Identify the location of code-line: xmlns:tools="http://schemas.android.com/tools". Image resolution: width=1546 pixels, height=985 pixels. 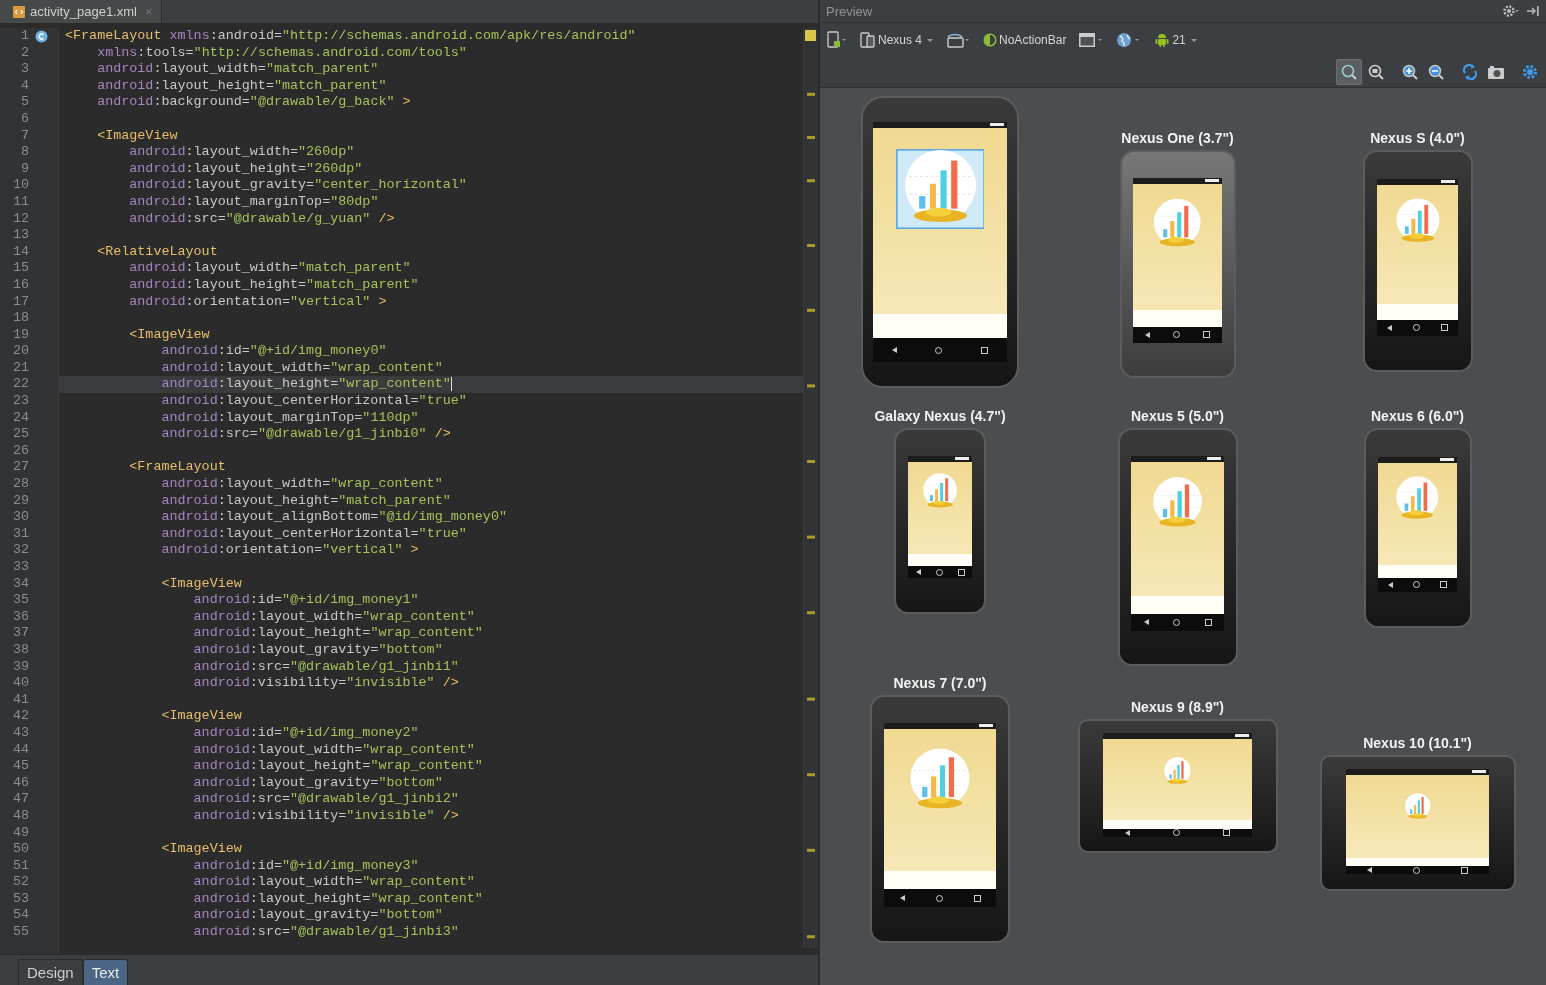
(281, 52).